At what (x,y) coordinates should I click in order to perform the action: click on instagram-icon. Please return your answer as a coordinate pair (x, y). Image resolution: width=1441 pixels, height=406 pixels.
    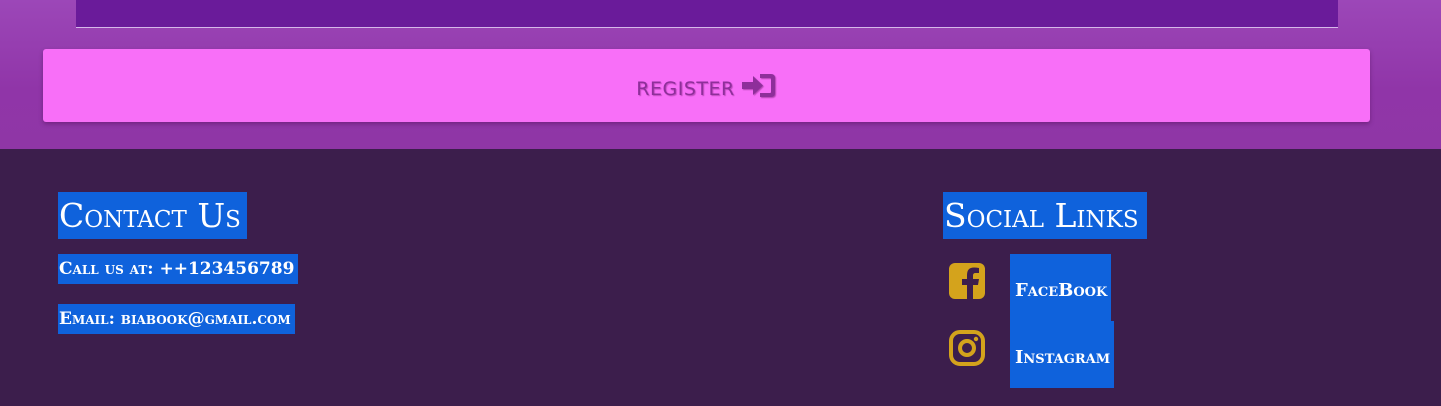
    Looking at the image, I should click on (967, 348).